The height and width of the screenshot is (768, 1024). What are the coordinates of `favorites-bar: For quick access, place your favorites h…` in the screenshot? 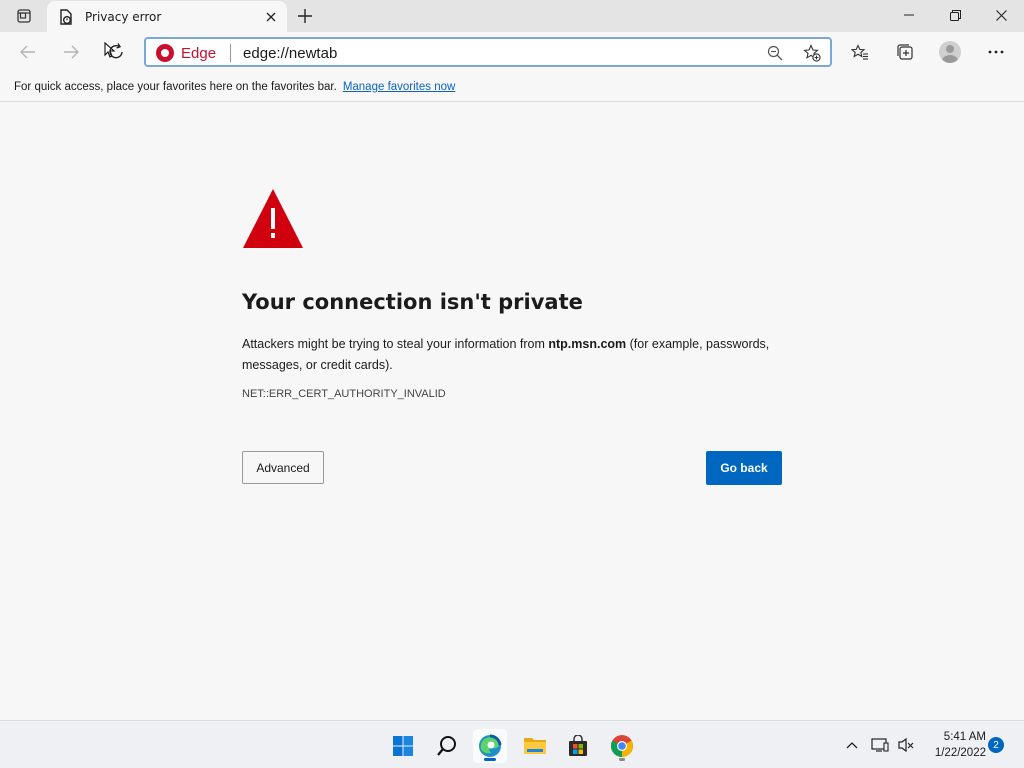 It's located at (512, 87).